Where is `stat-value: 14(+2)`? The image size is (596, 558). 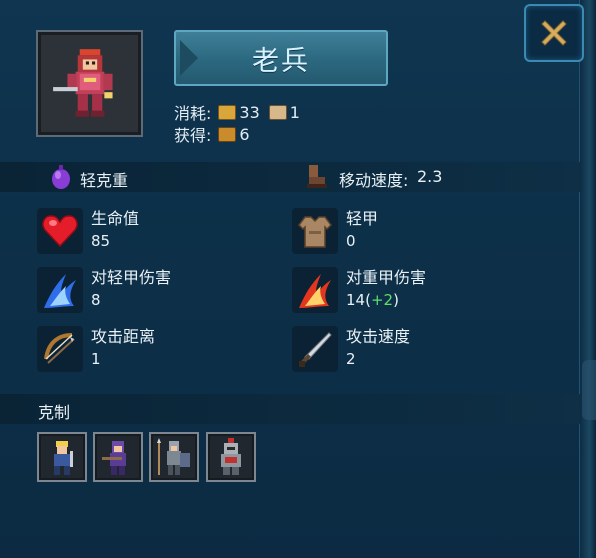 stat-value: 14(+2) is located at coordinates (386, 300).